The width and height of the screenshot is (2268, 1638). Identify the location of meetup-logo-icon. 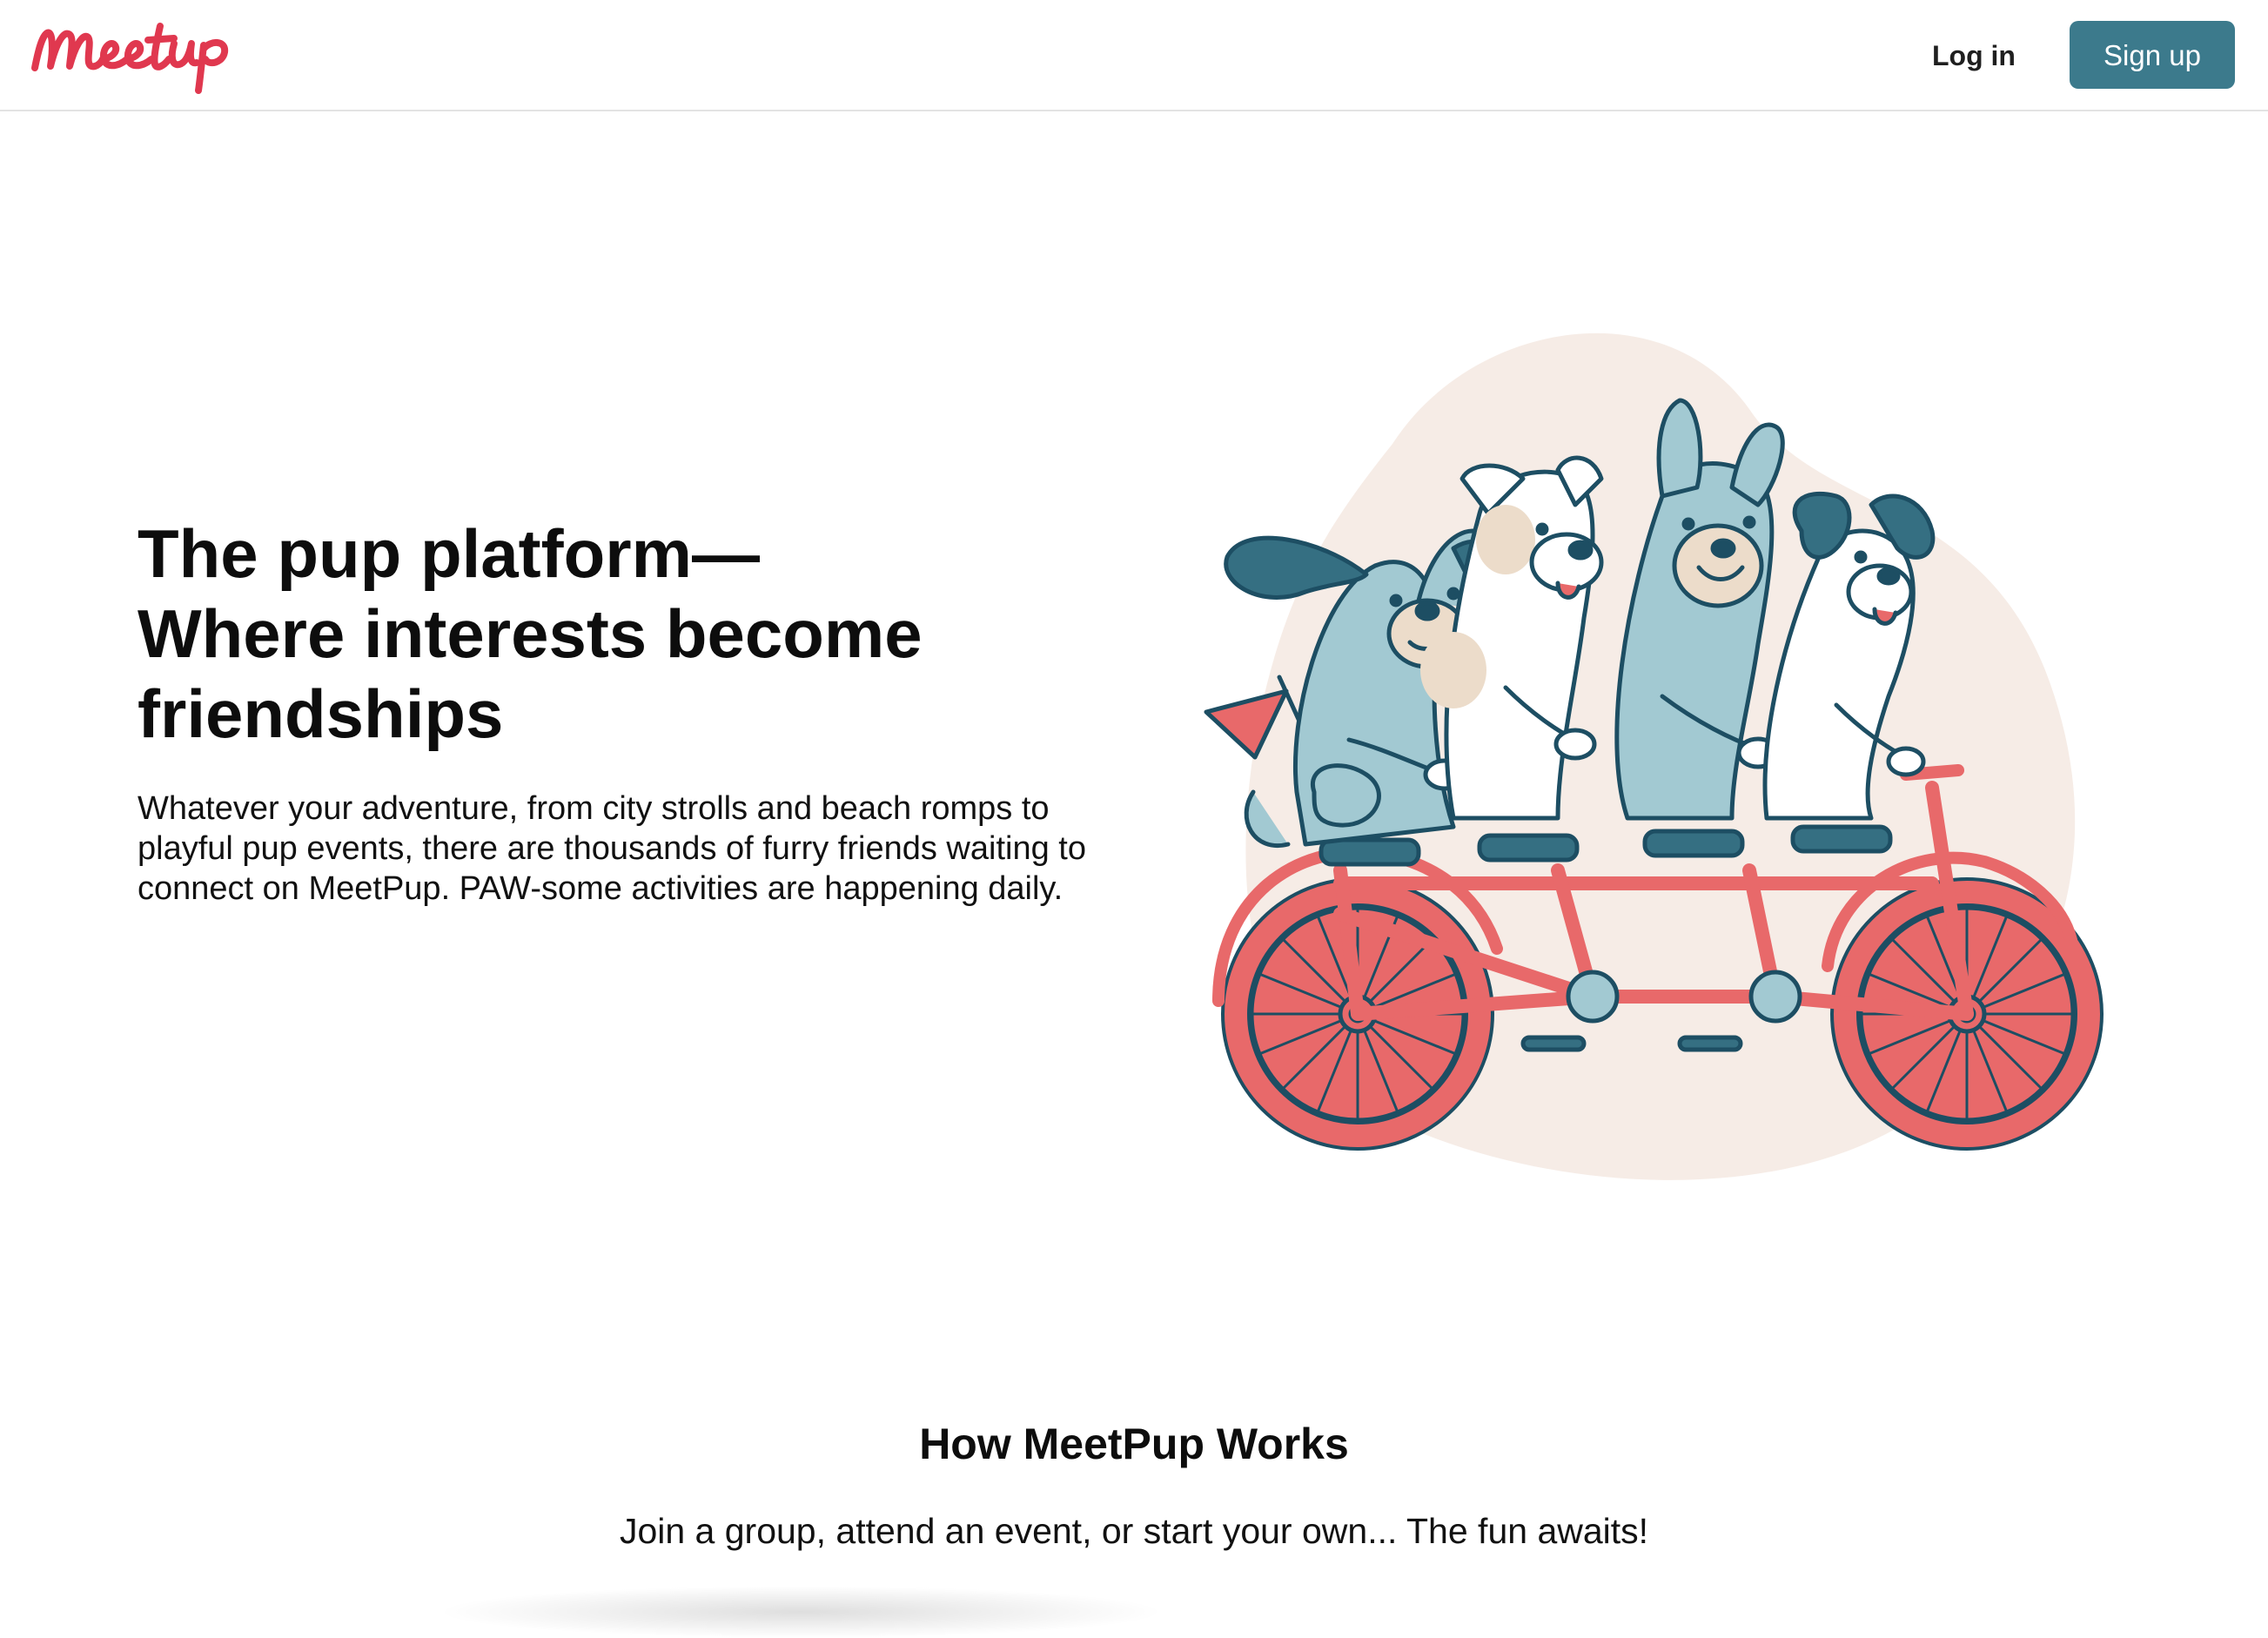
(130, 58).